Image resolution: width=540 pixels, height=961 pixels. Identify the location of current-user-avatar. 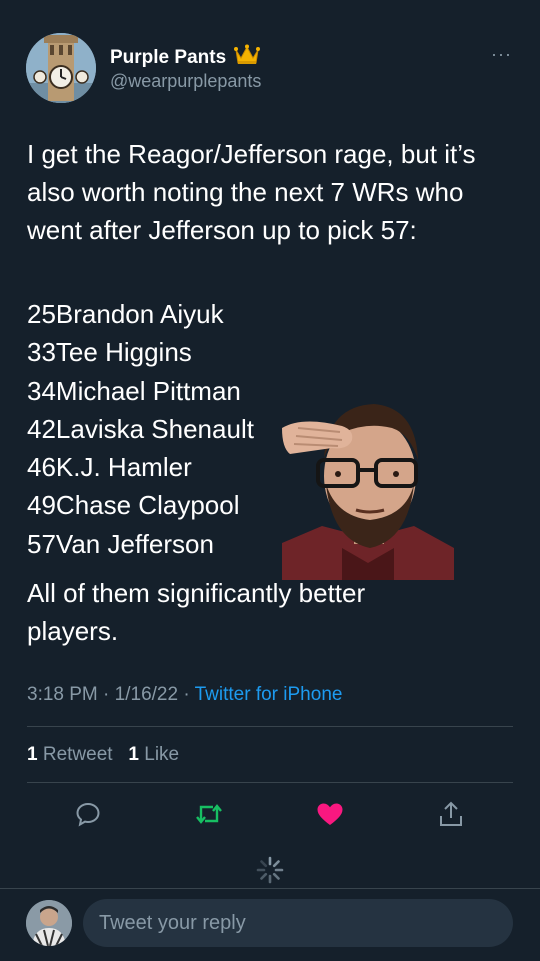
(49, 923).